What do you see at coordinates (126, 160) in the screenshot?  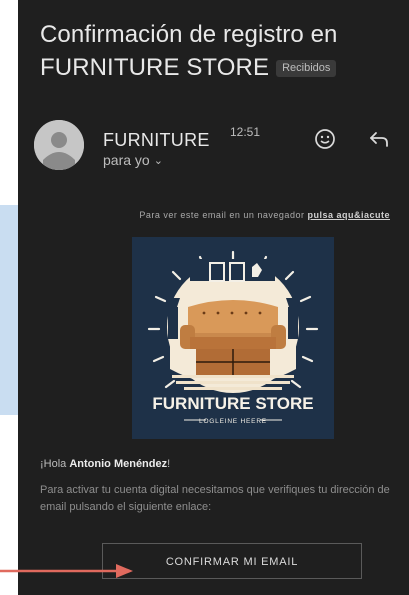 I see `recipient-label: para yo` at bounding box center [126, 160].